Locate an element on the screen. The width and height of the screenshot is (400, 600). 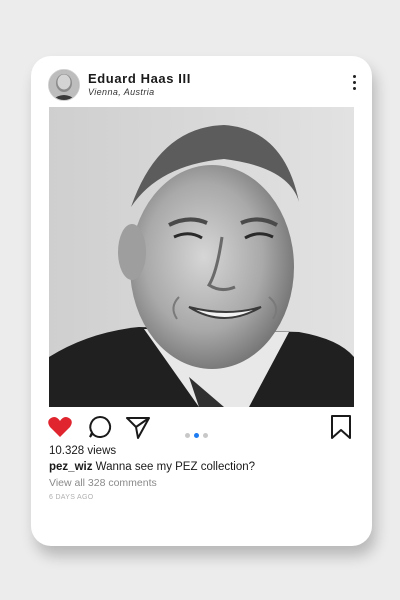
avatar-portrait-image is located at coordinates (64, 85).